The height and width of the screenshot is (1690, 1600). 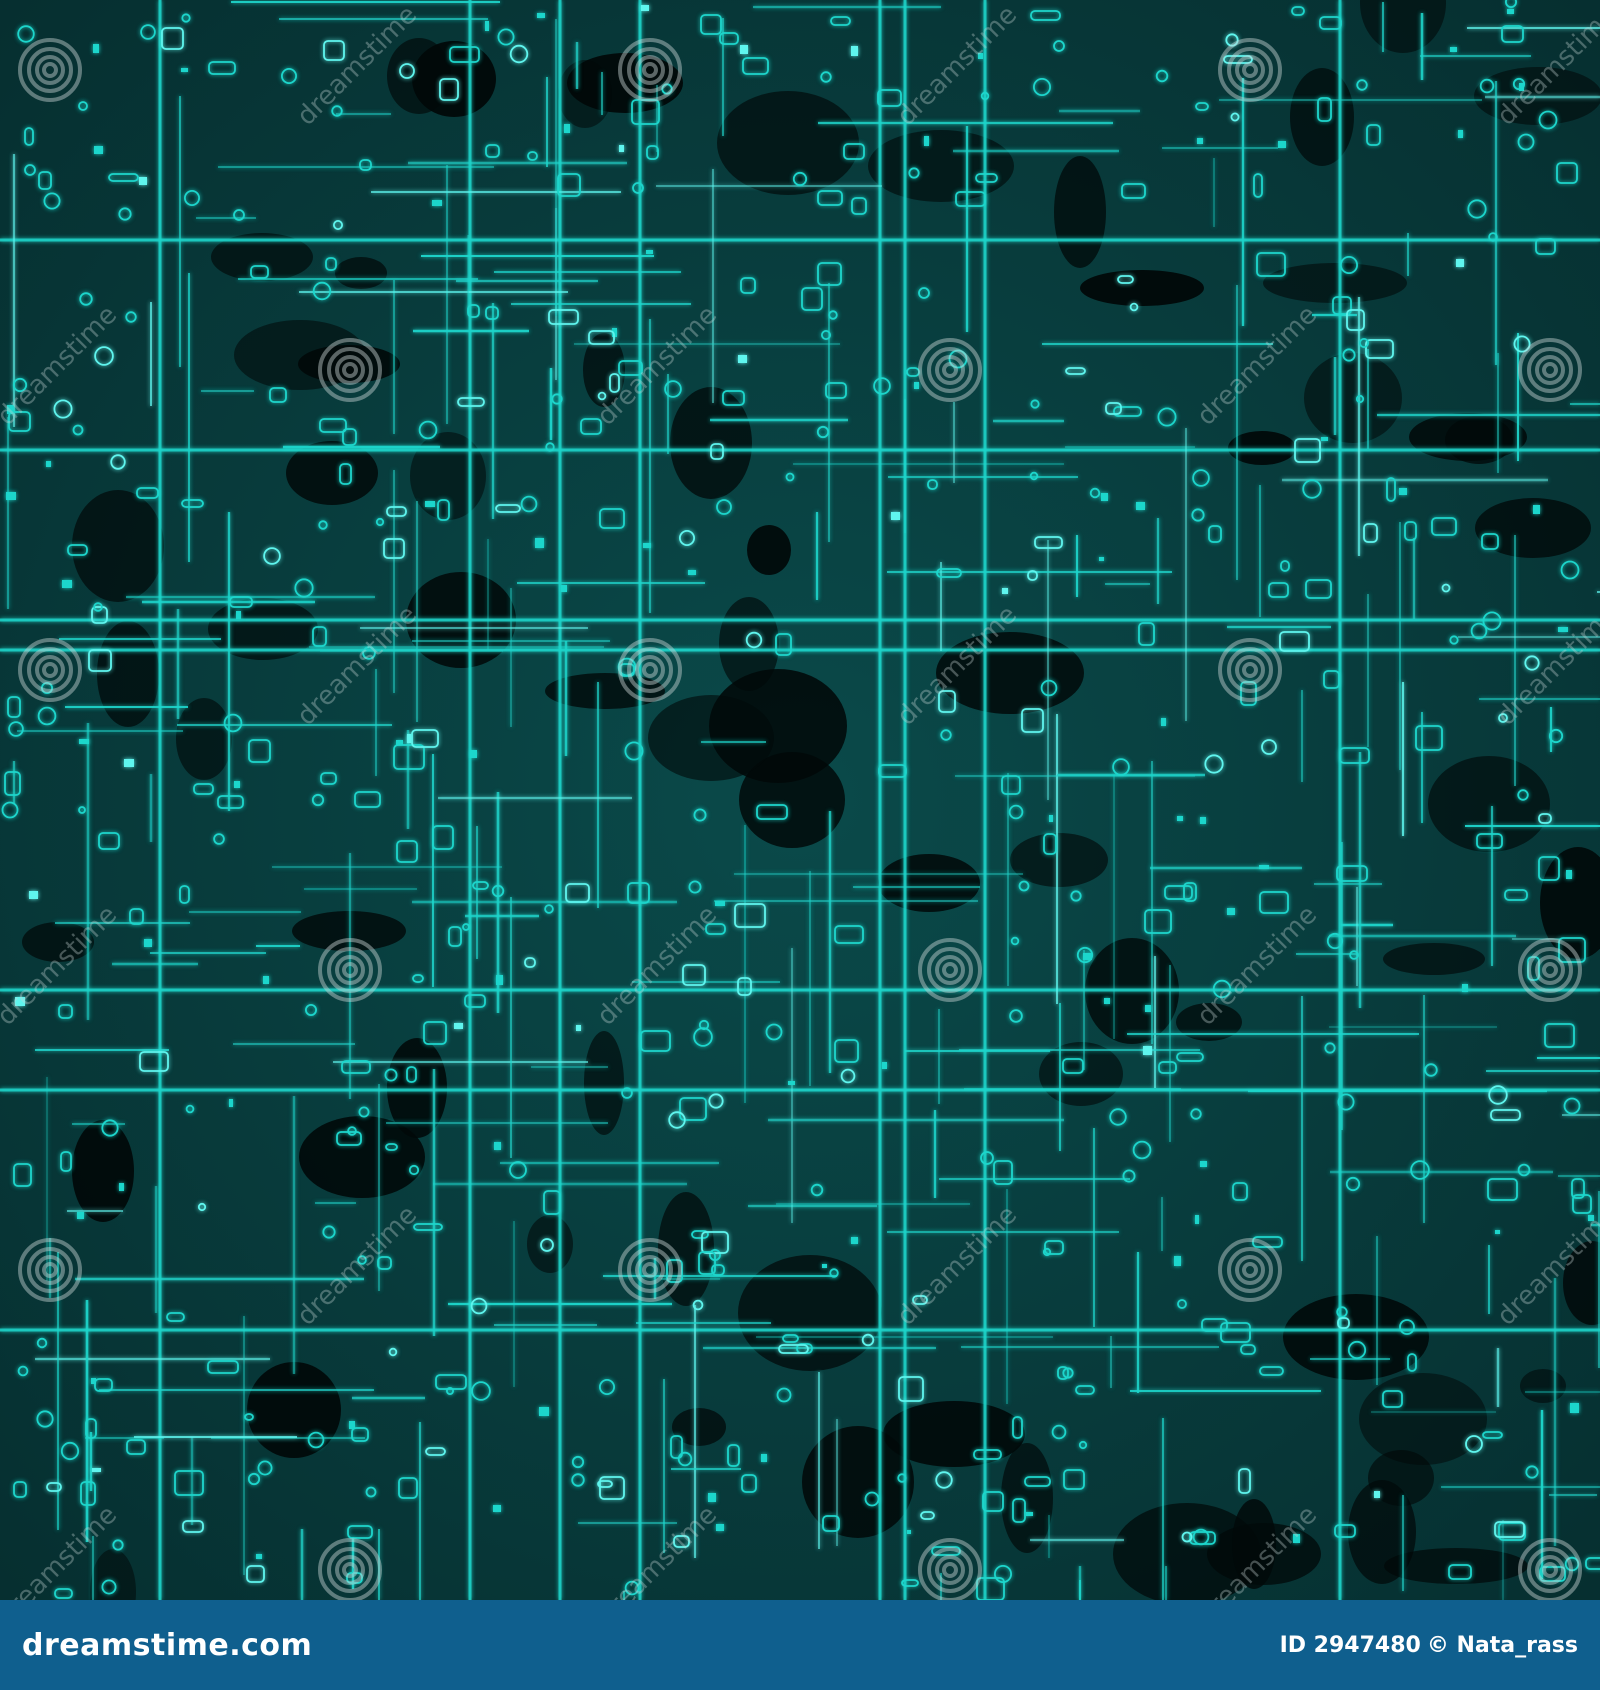 I want to click on author-copyright: © Nata_rass, so click(x=1502, y=1645).